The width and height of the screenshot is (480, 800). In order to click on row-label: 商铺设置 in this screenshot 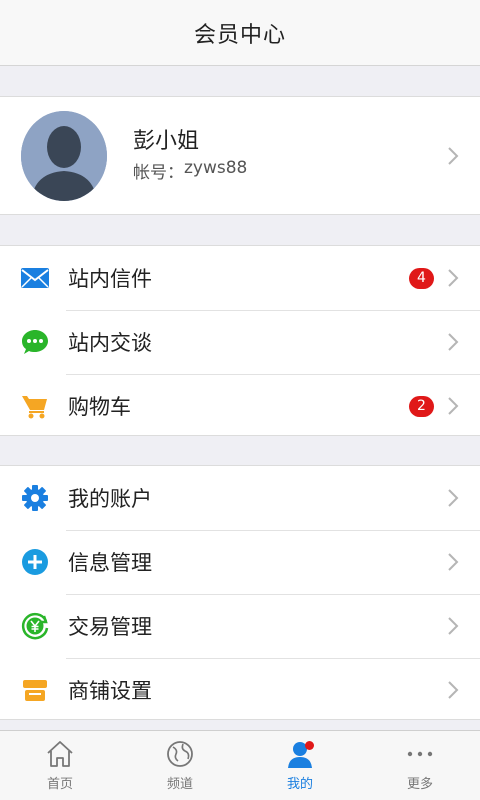, I will do `click(110, 691)`.